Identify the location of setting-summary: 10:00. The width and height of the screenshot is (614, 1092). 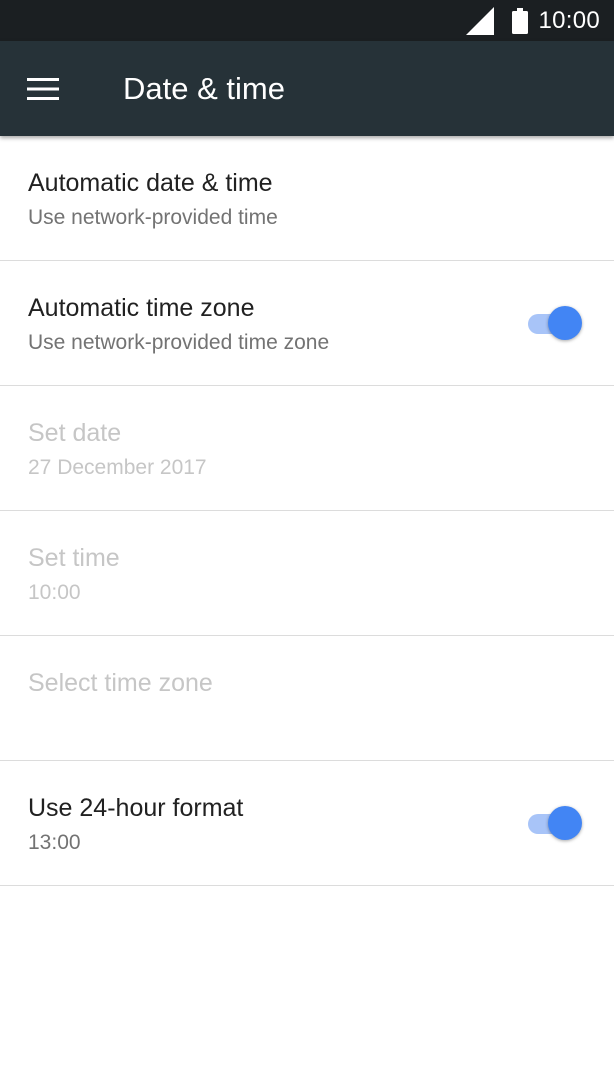
(54, 592).